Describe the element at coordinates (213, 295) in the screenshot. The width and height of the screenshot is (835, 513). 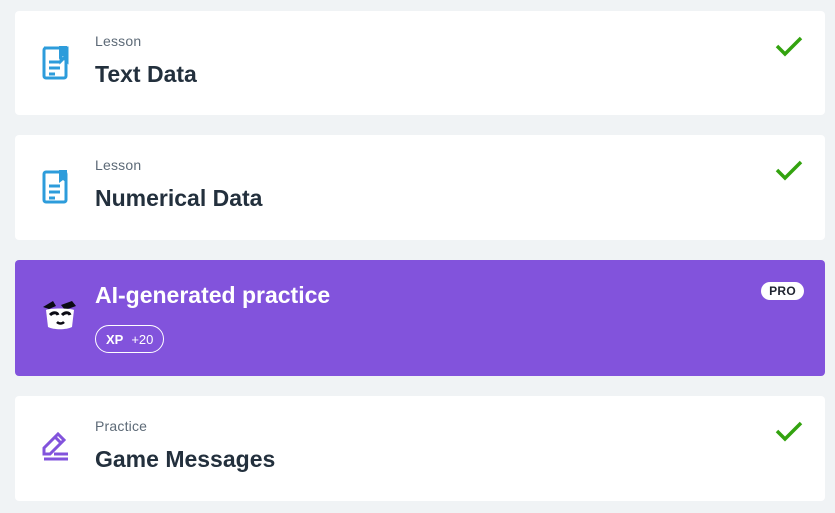
I see `item-title: AI-generated practice` at that location.